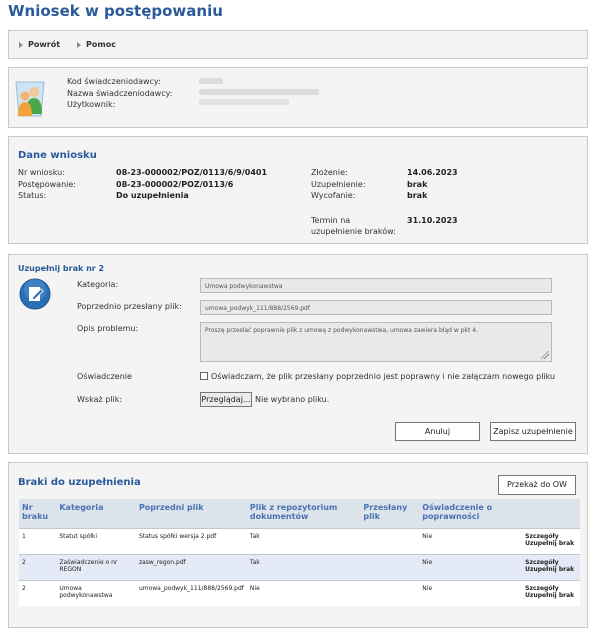 The height and width of the screenshot is (636, 597). What do you see at coordinates (329, 172) in the screenshot?
I see `submitted-label: Złożenie:` at bounding box center [329, 172].